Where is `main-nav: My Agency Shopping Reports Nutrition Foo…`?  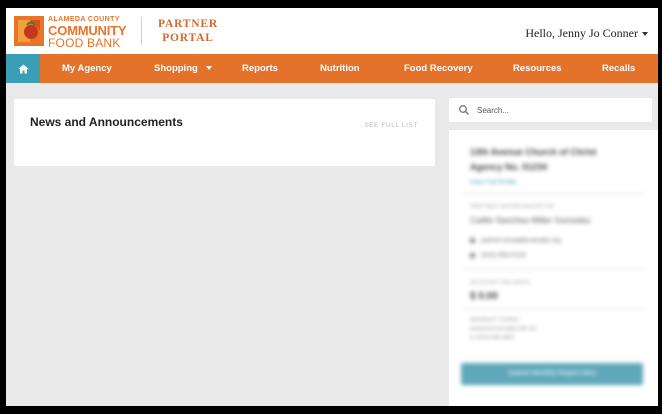 main-nav: My Agency Shopping Reports Nutrition Foo… is located at coordinates (332, 68).